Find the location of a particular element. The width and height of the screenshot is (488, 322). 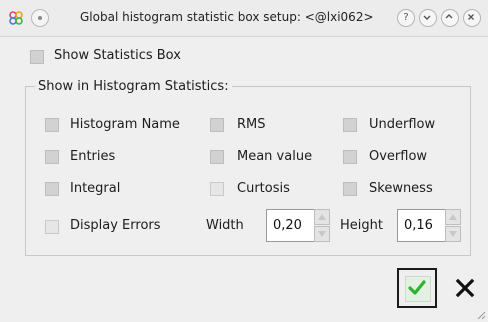

ok-button is located at coordinates (417, 288).